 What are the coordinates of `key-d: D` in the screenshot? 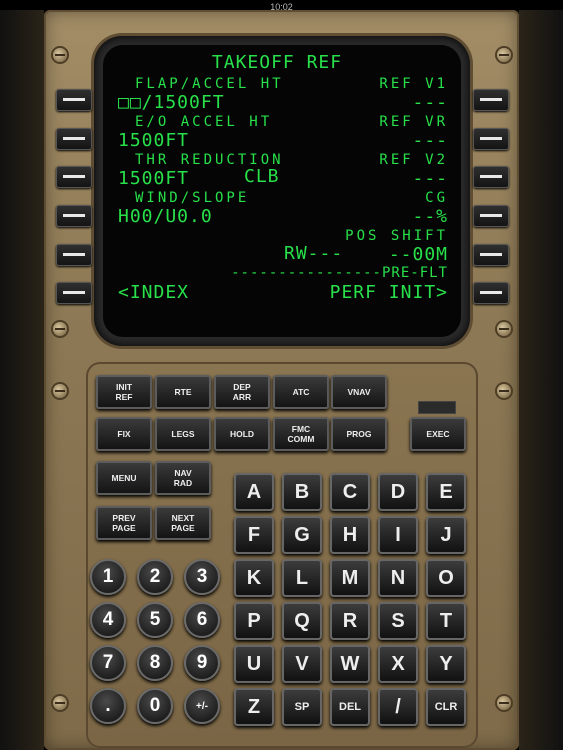 It's located at (398, 492).